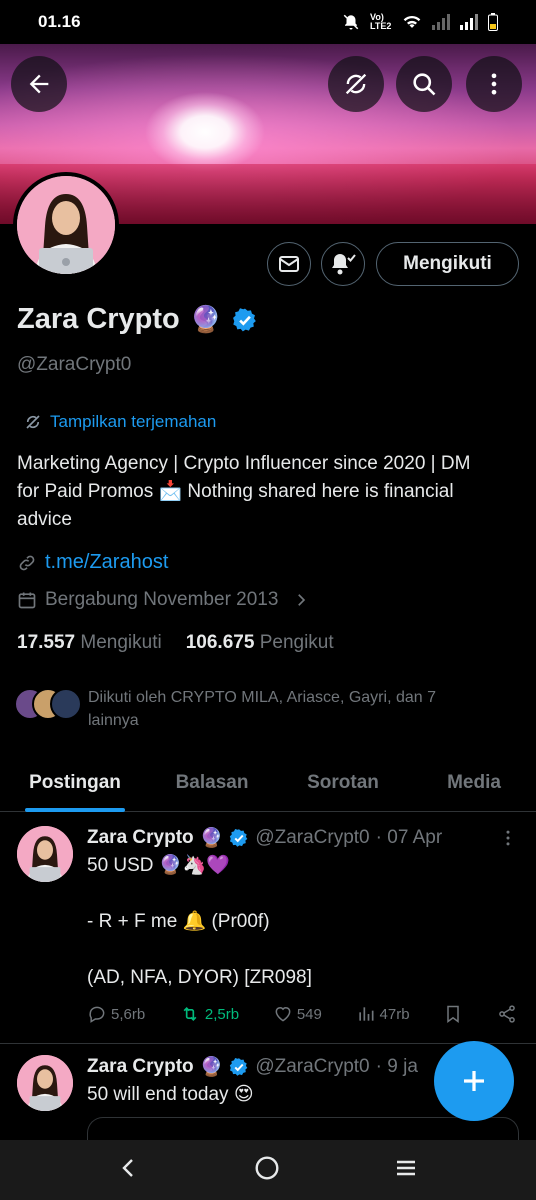  What do you see at coordinates (27, 562) in the screenshot?
I see `link-icon` at bounding box center [27, 562].